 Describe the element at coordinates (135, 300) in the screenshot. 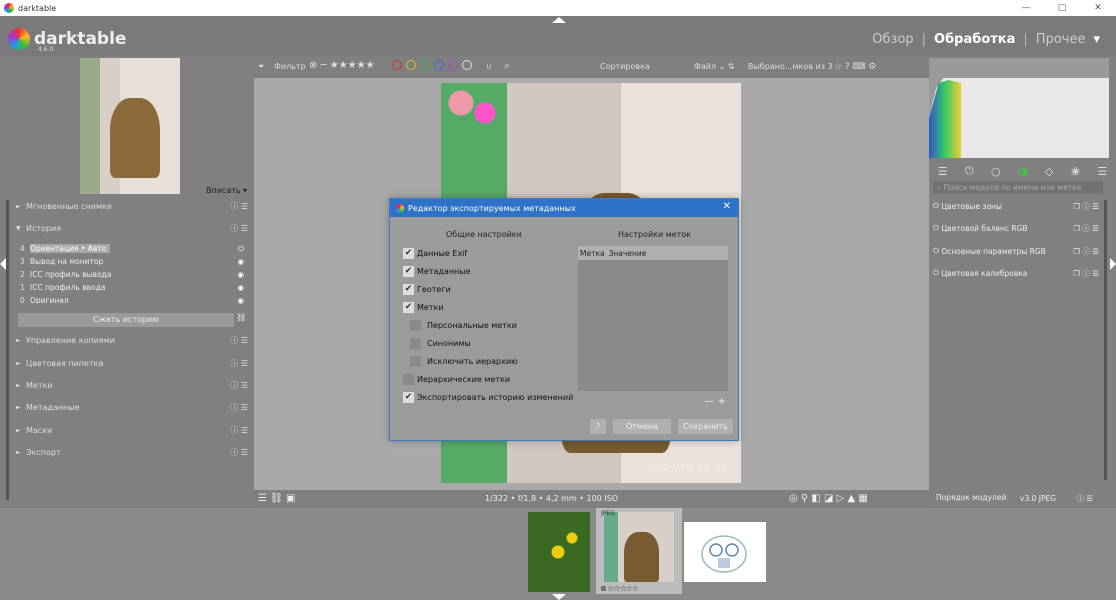

I see `history-item: 0 Оригинал ◉` at that location.